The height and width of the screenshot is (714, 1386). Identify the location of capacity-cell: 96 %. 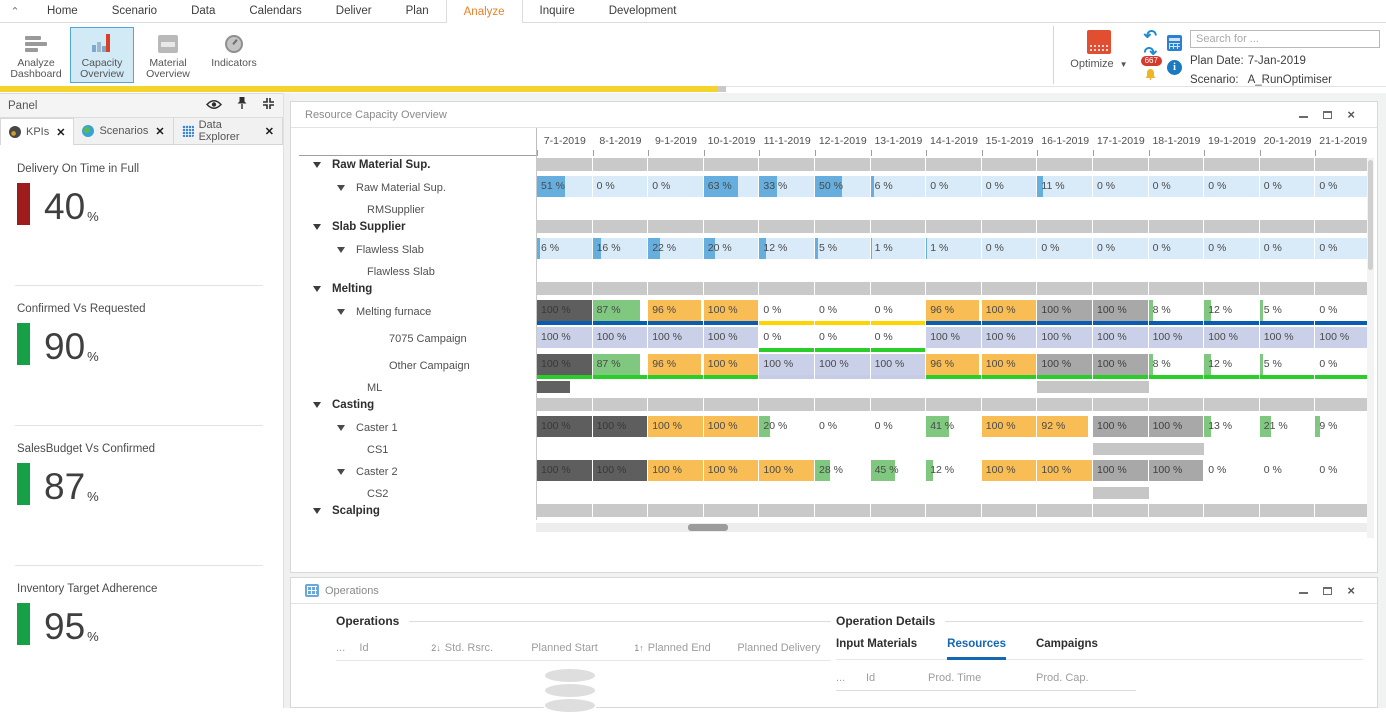
(675, 310).